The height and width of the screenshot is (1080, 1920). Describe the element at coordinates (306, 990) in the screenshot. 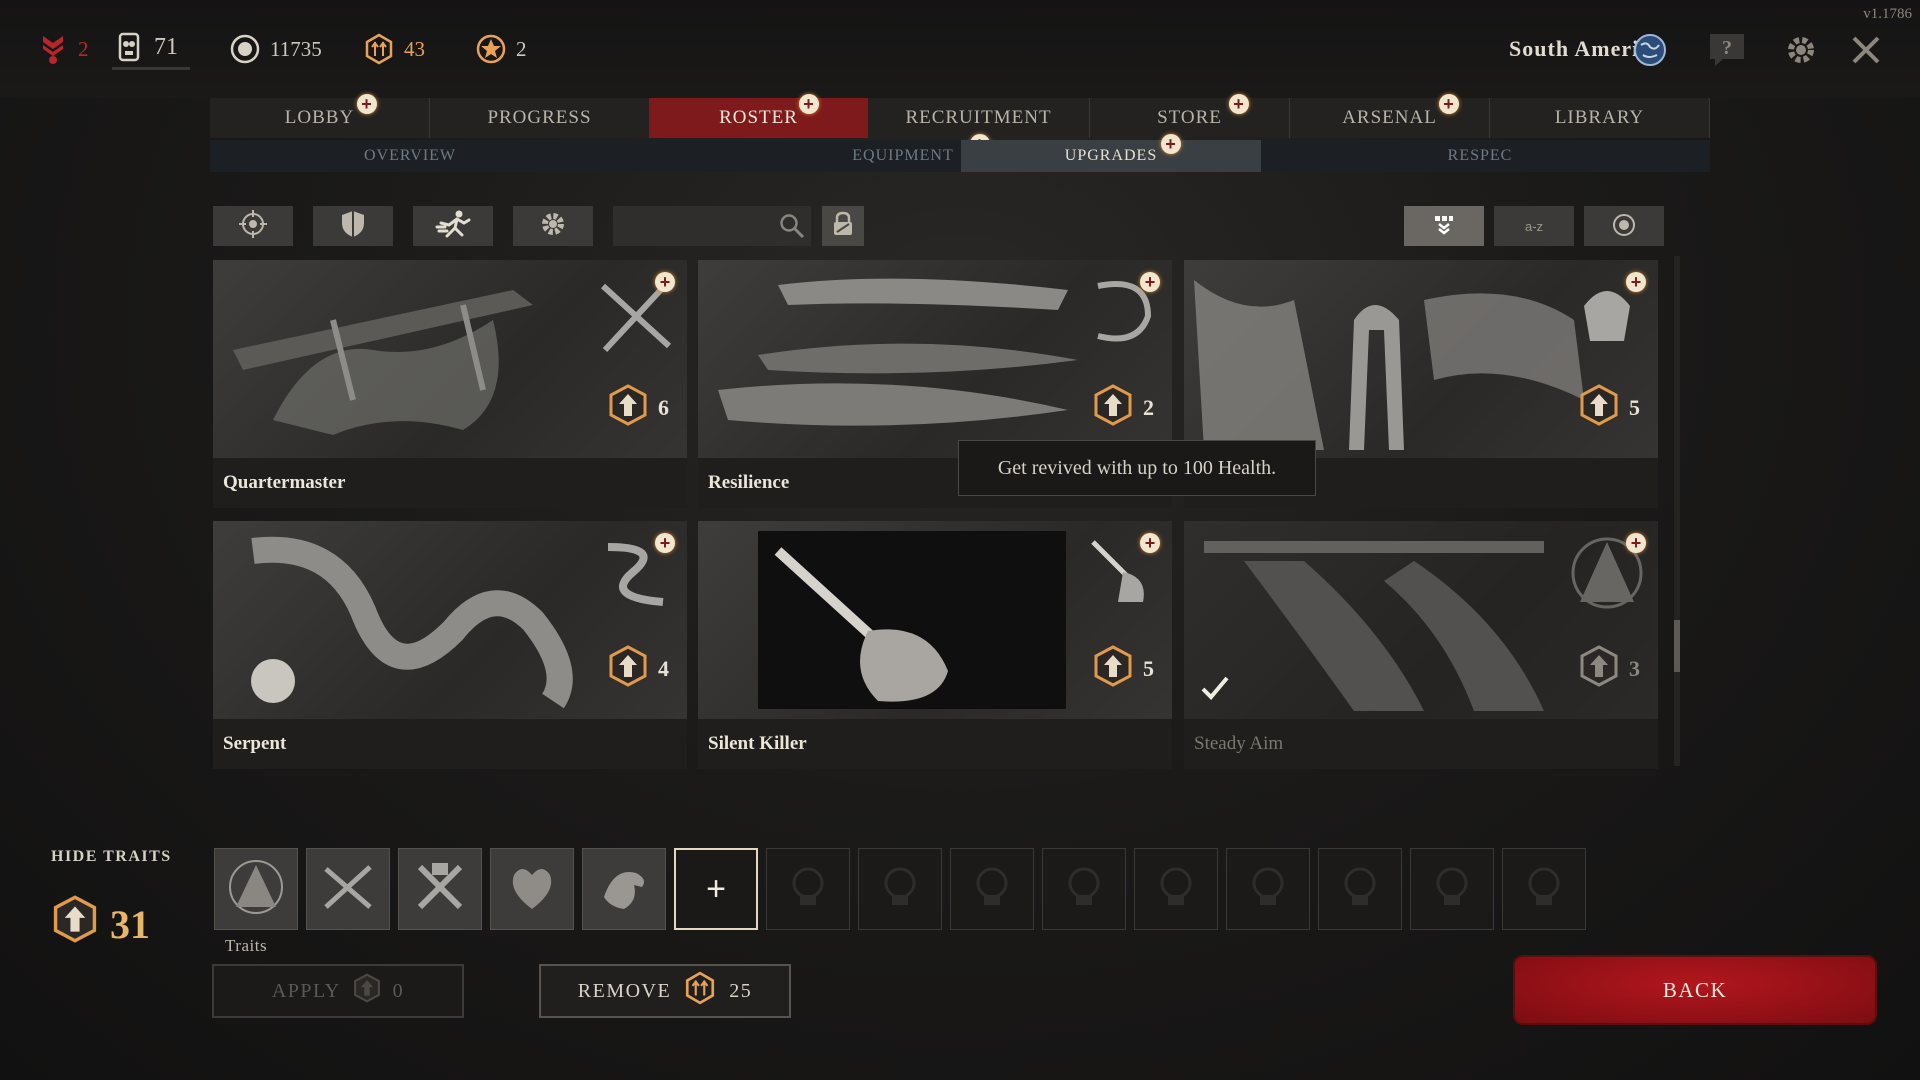

I see `apply-label: APPLY` at that location.